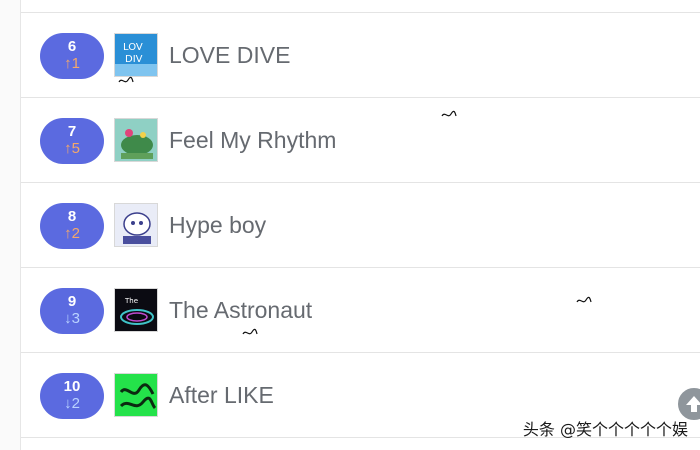 Image resolution: width=700 pixels, height=450 pixels. I want to click on rank-number: 7, so click(72, 131).